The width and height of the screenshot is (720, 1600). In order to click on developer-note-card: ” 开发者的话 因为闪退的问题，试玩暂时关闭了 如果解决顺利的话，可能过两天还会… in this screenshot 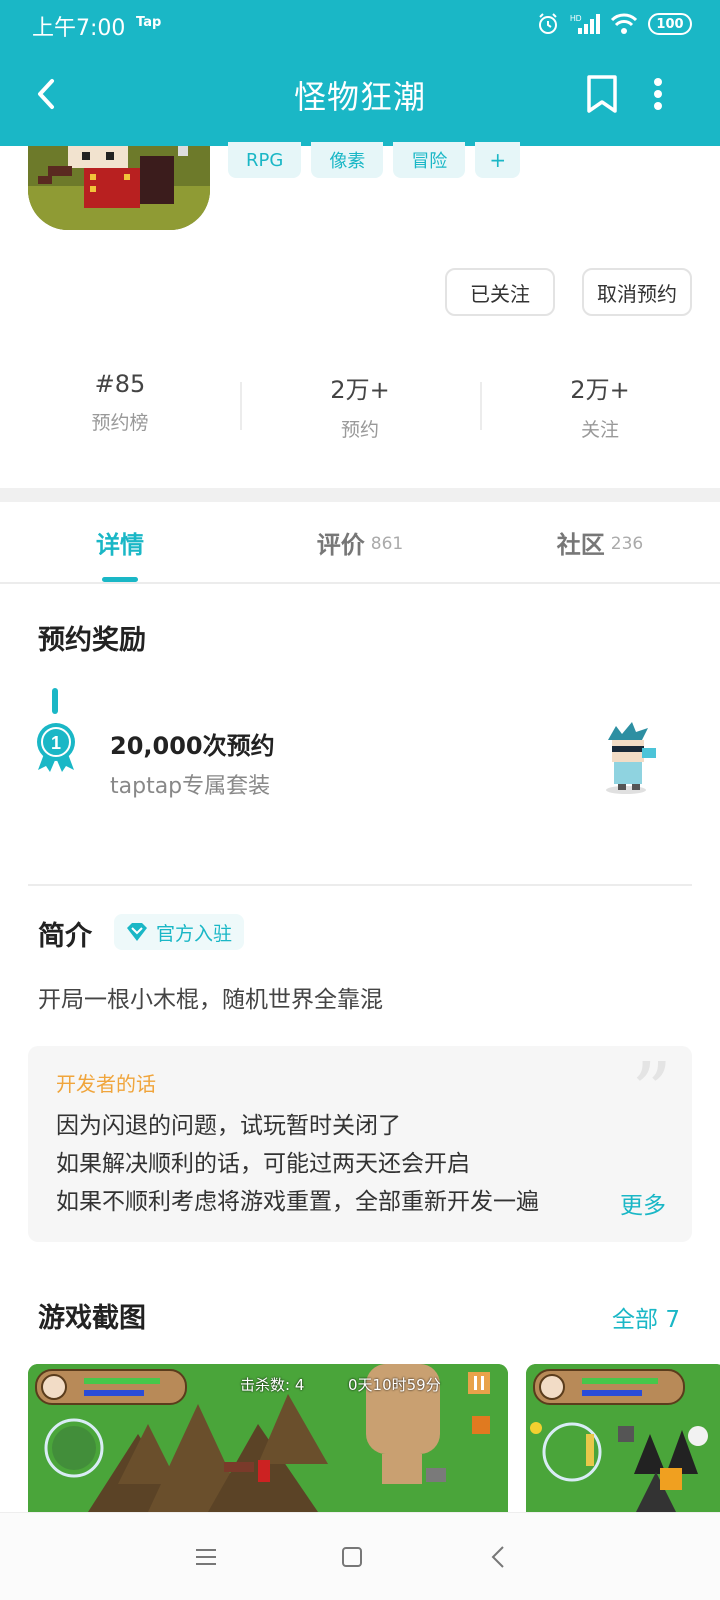, I will do `click(360, 1144)`.